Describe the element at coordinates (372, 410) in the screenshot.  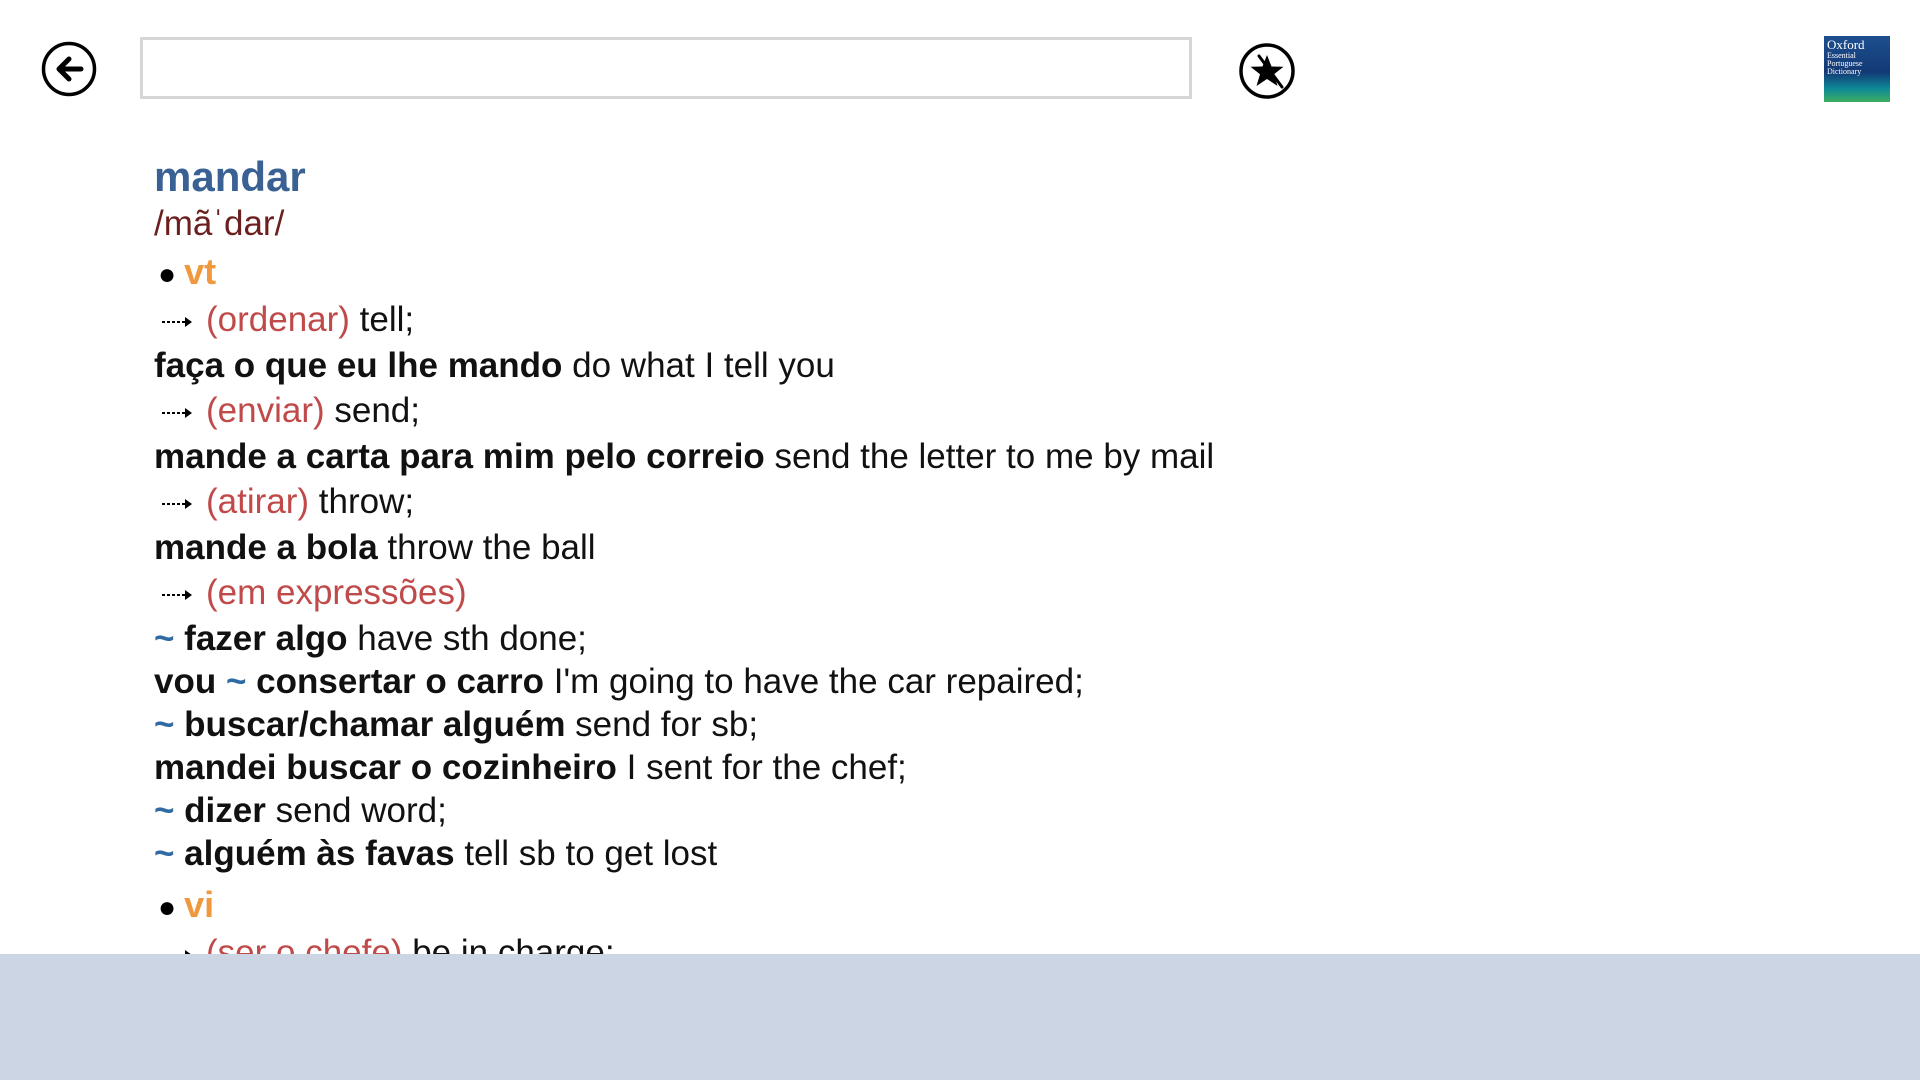
I see `sense-translation: send;` at that location.